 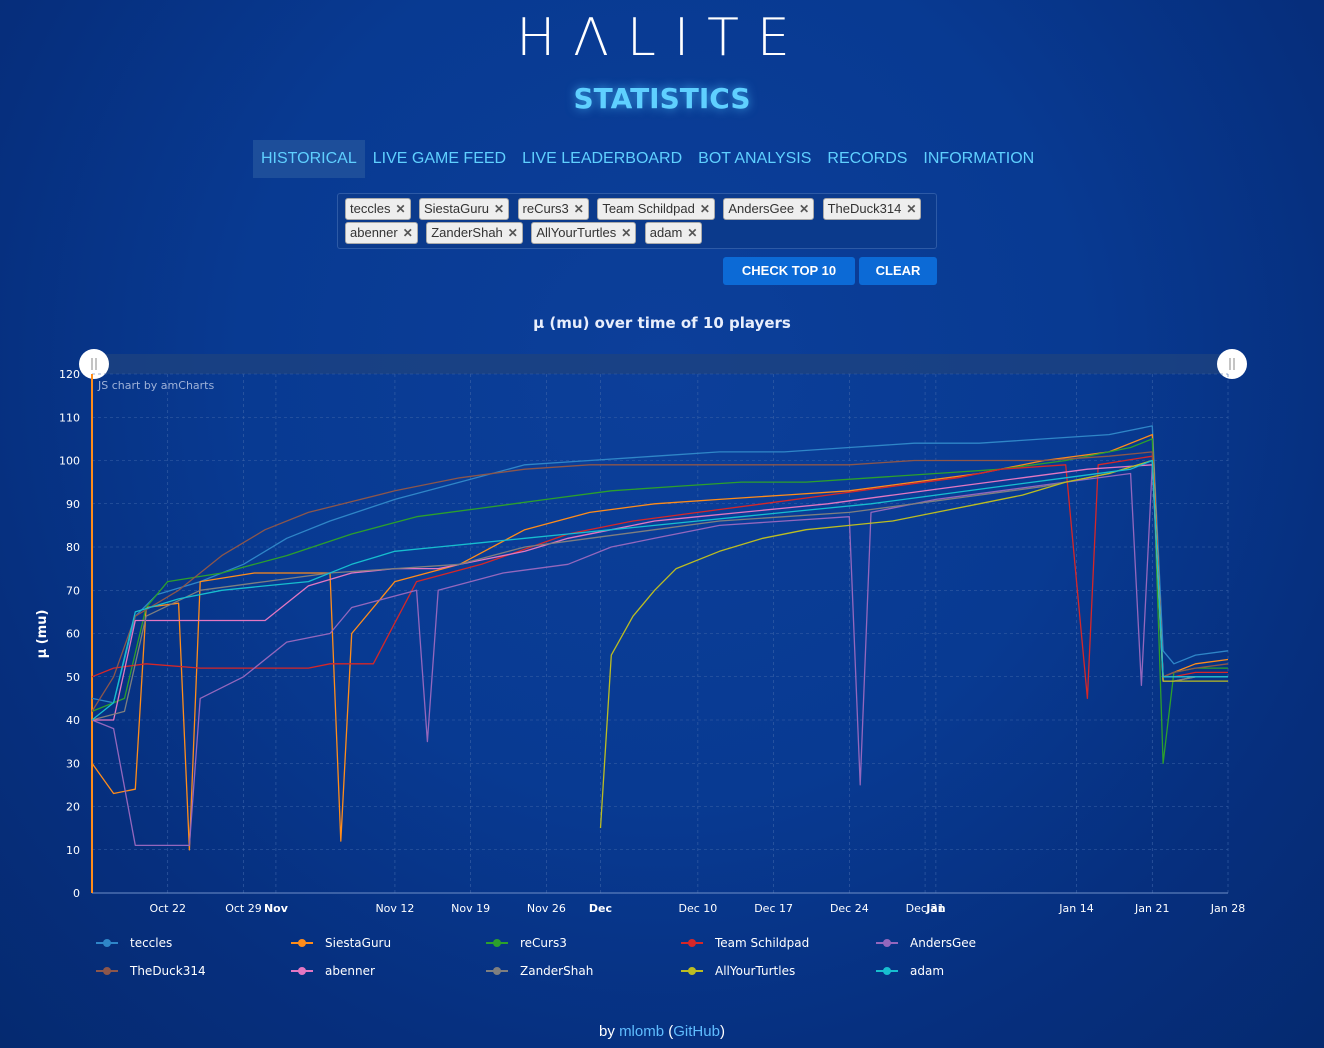 What do you see at coordinates (543, 943) in the screenshot?
I see `legend-label: reCurs3` at bounding box center [543, 943].